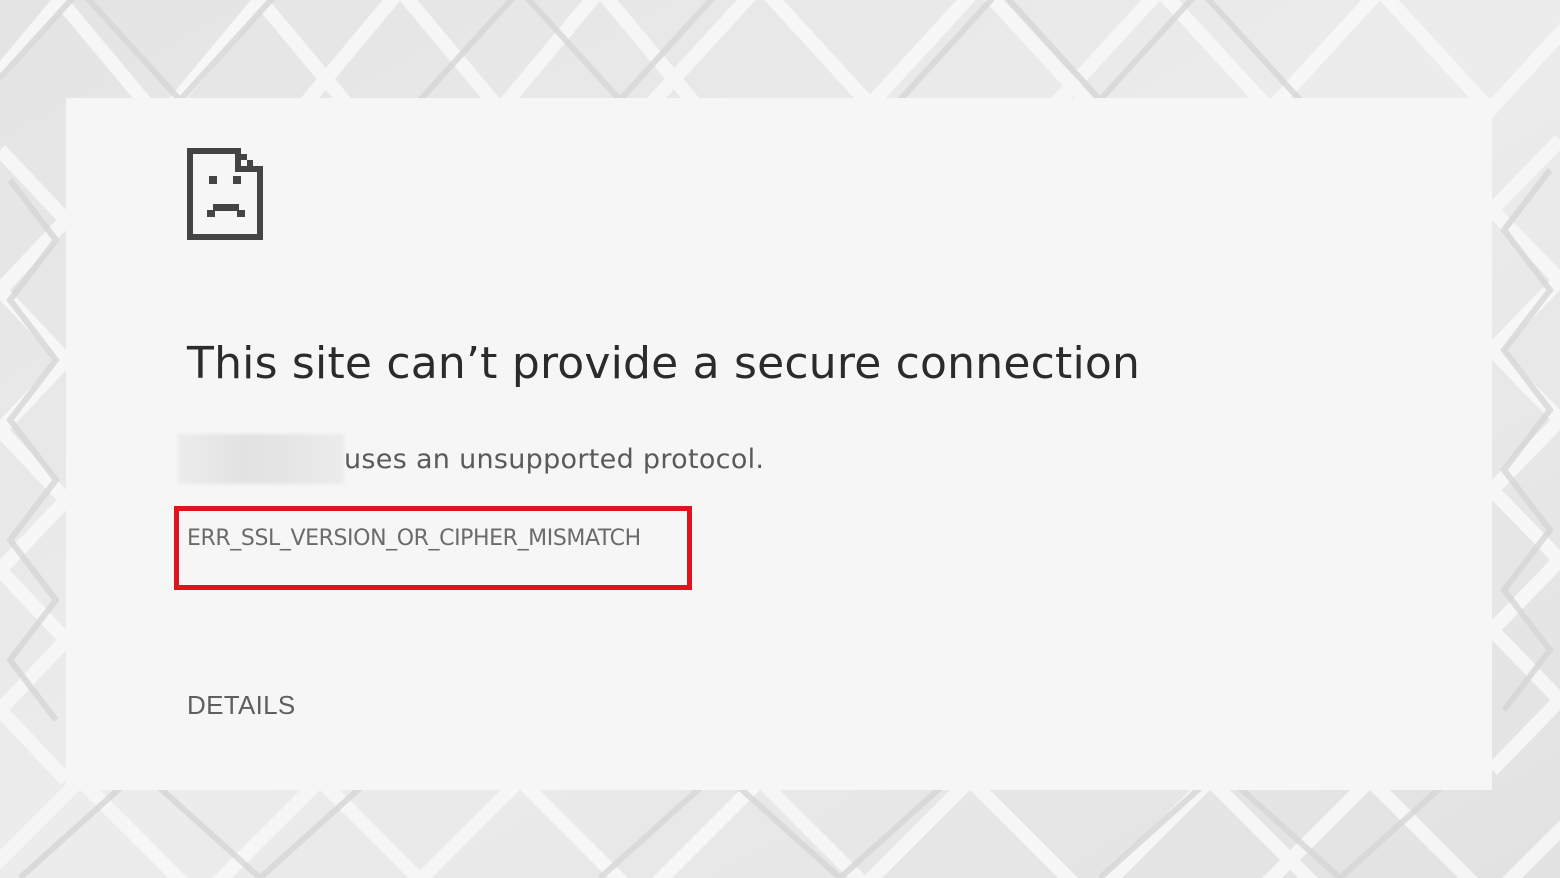 Image resolution: width=1560 pixels, height=878 pixels. I want to click on error-description-text: uses an unsupported protocol., so click(554, 459).